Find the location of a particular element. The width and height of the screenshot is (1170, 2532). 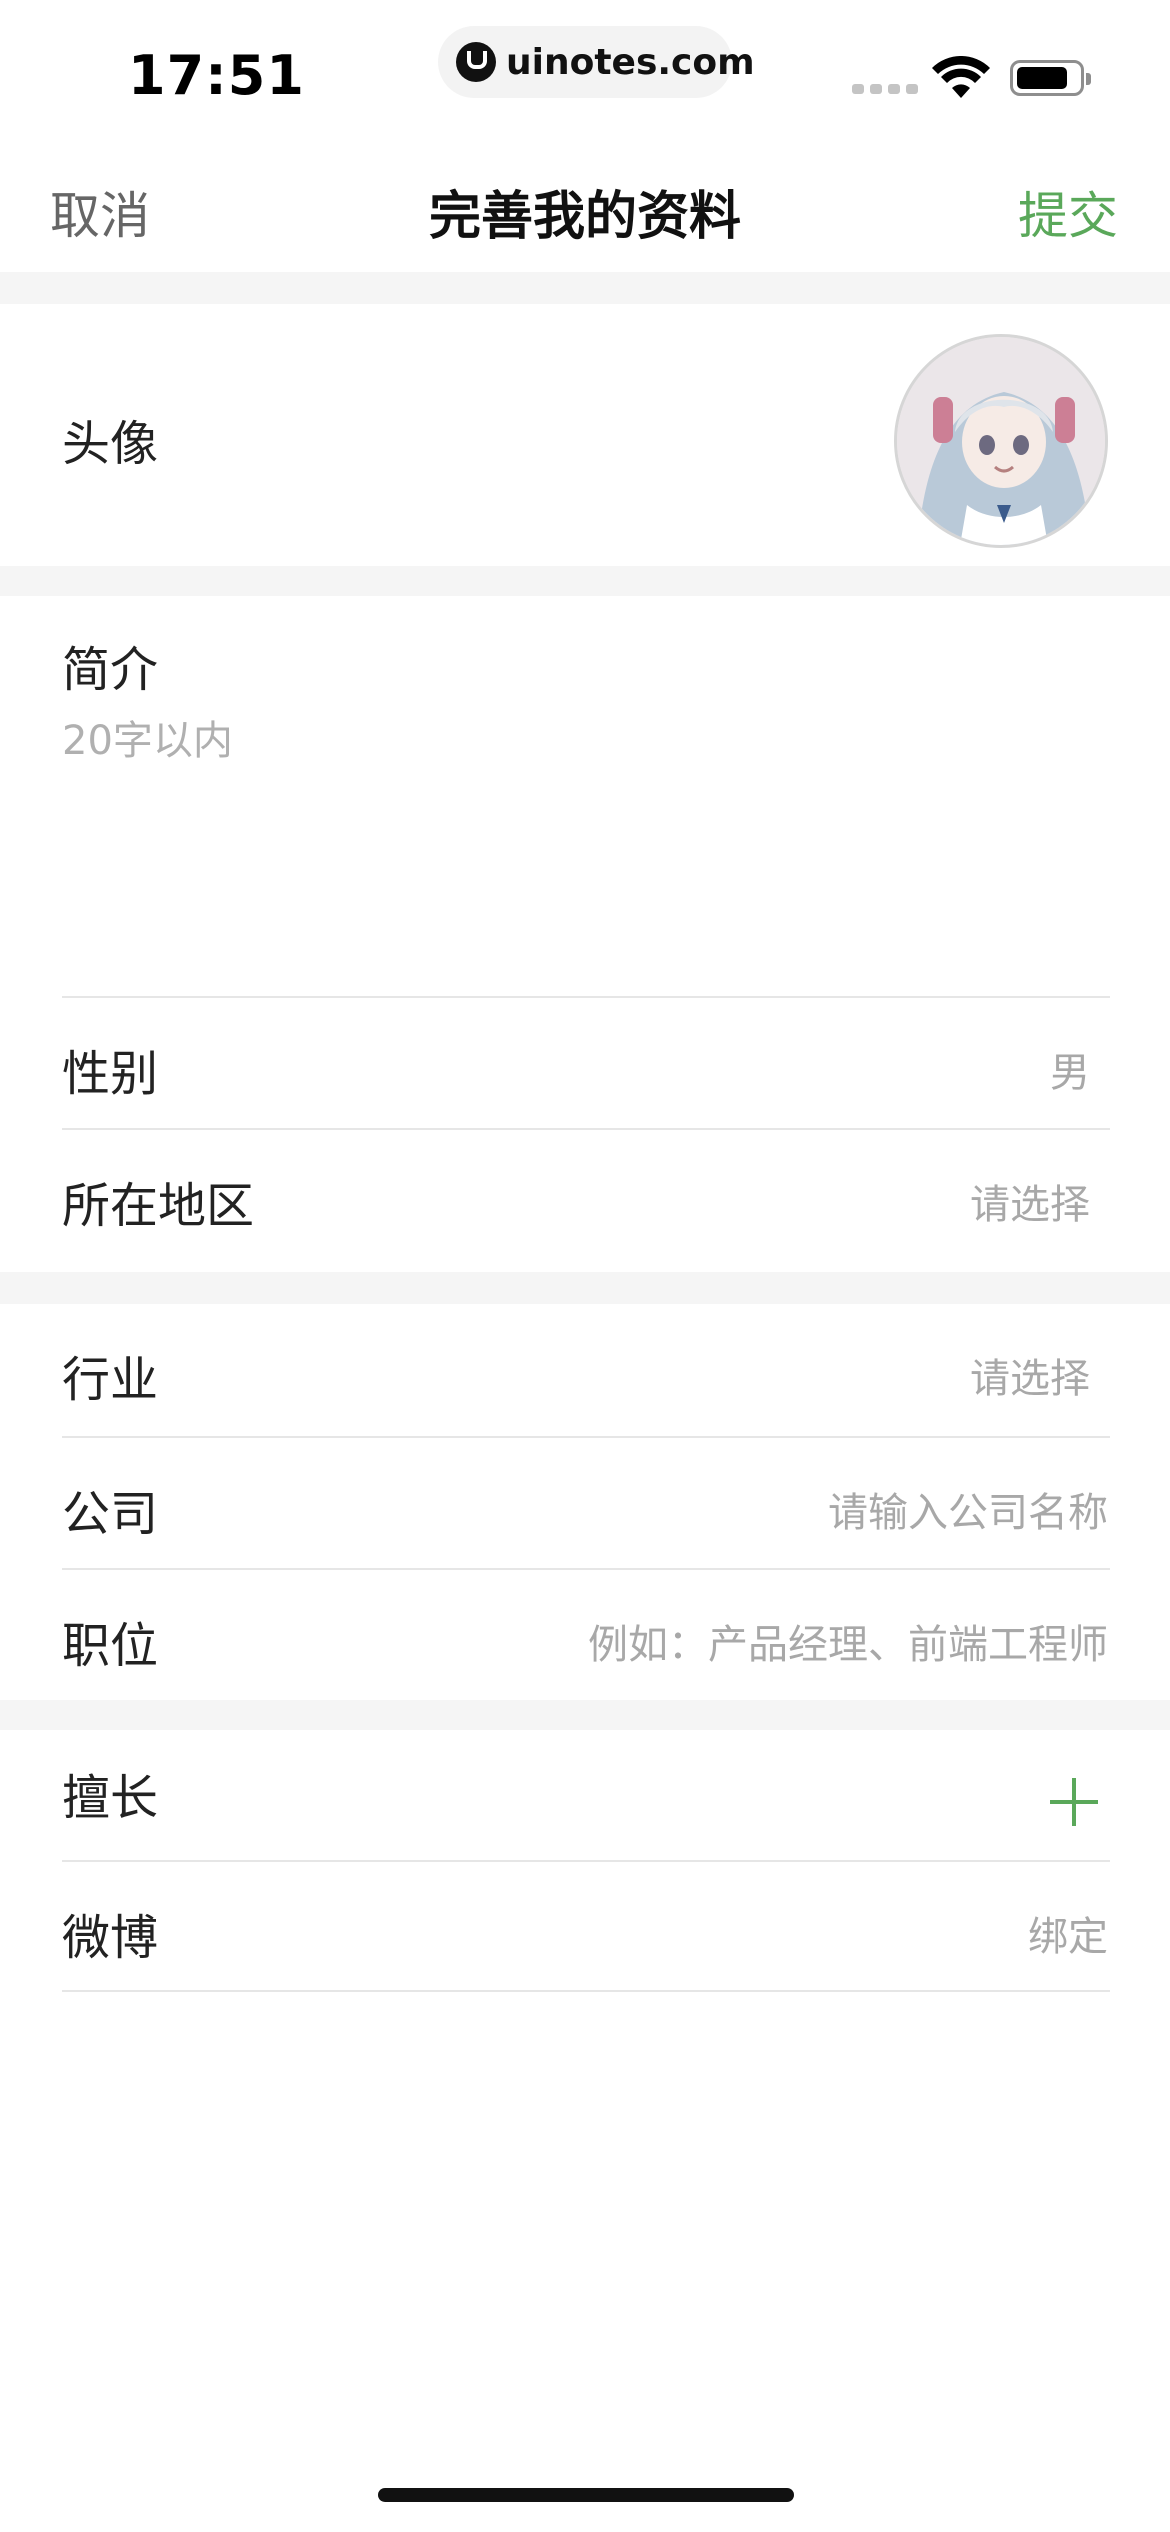

cancel-button: 取消 is located at coordinates (100, 212).